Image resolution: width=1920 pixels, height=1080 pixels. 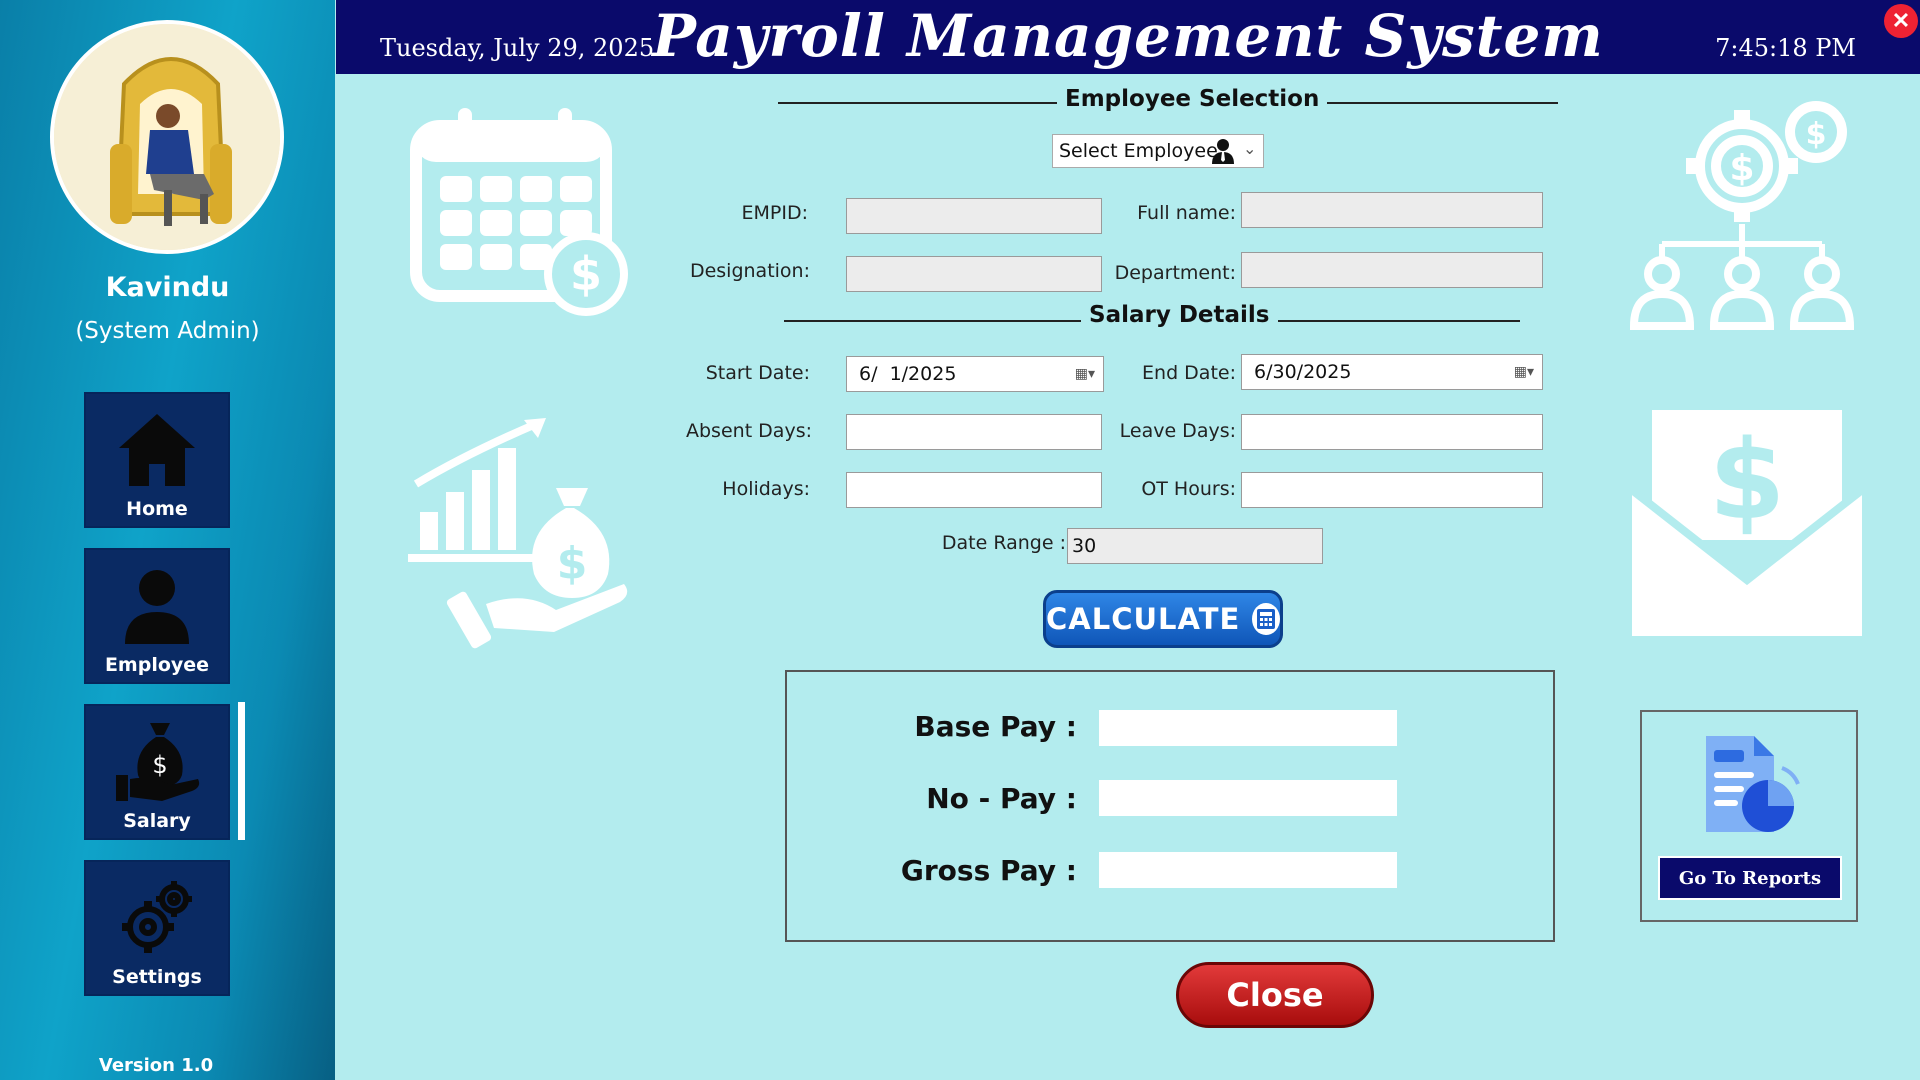 What do you see at coordinates (241, 771) in the screenshot?
I see `active-nav-indicator` at bounding box center [241, 771].